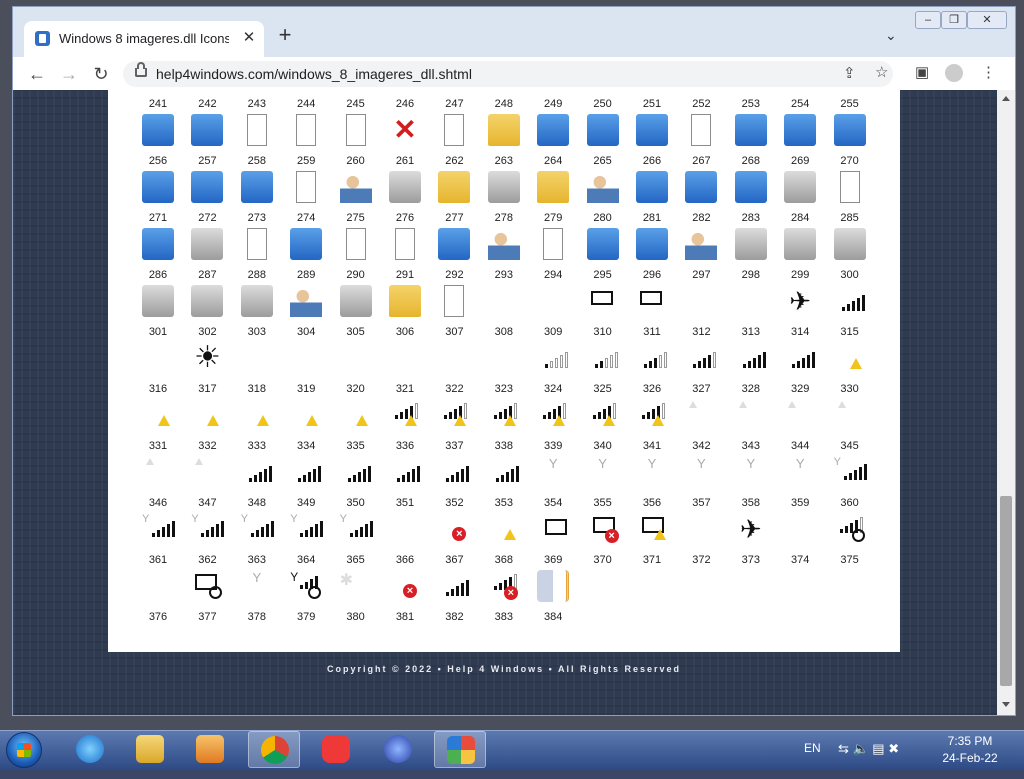 This screenshot has height=779, width=1024. I want to click on antenna-search-icon: Y, so click(306, 586).